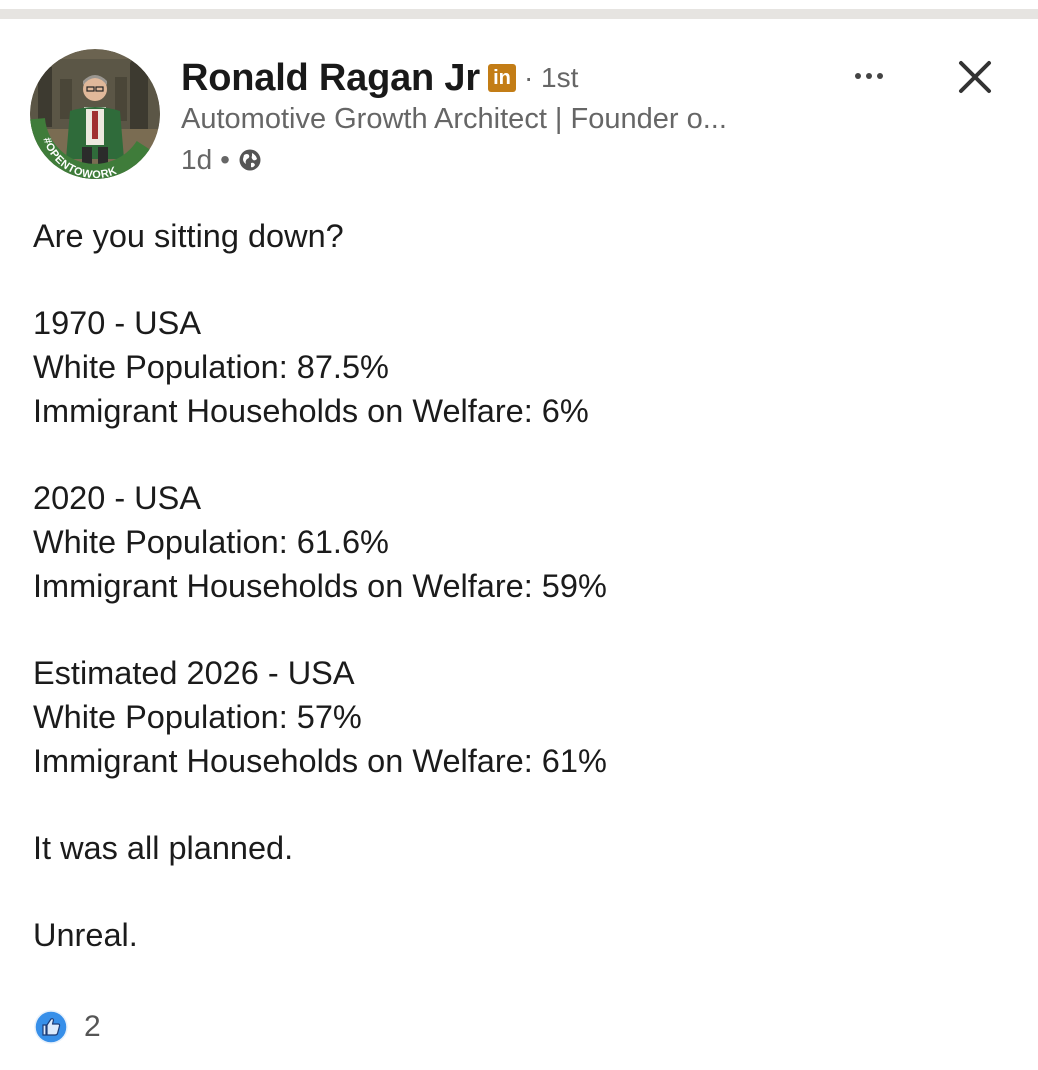 The height and width of the screenshot is (1070, 1038). I want to click on stat-welfare: Immigrant Households on Welfare: 59%, so click(320, 586).